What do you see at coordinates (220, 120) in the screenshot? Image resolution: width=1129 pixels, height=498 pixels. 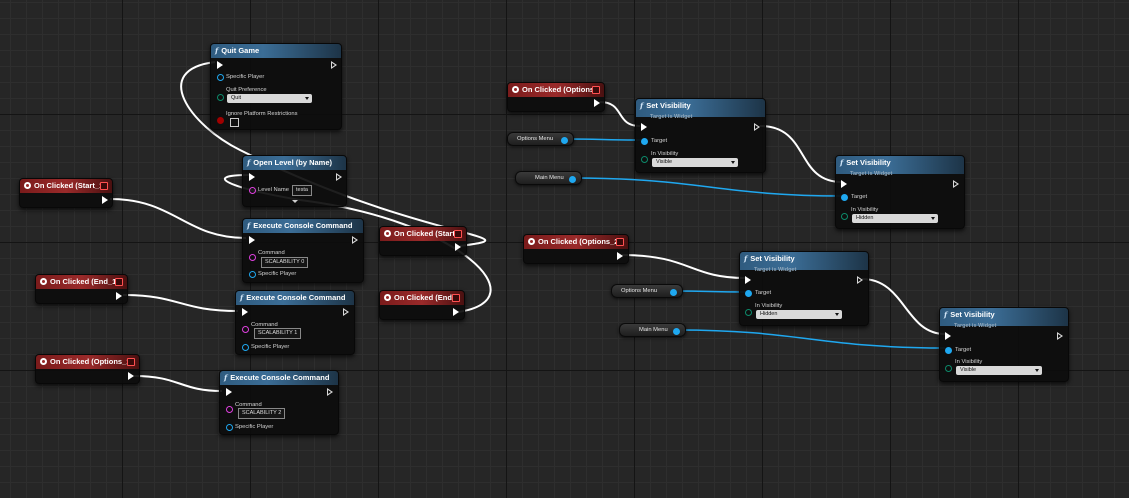 I see `ignore-restrictions-pin` at bounding box center [220, 120].